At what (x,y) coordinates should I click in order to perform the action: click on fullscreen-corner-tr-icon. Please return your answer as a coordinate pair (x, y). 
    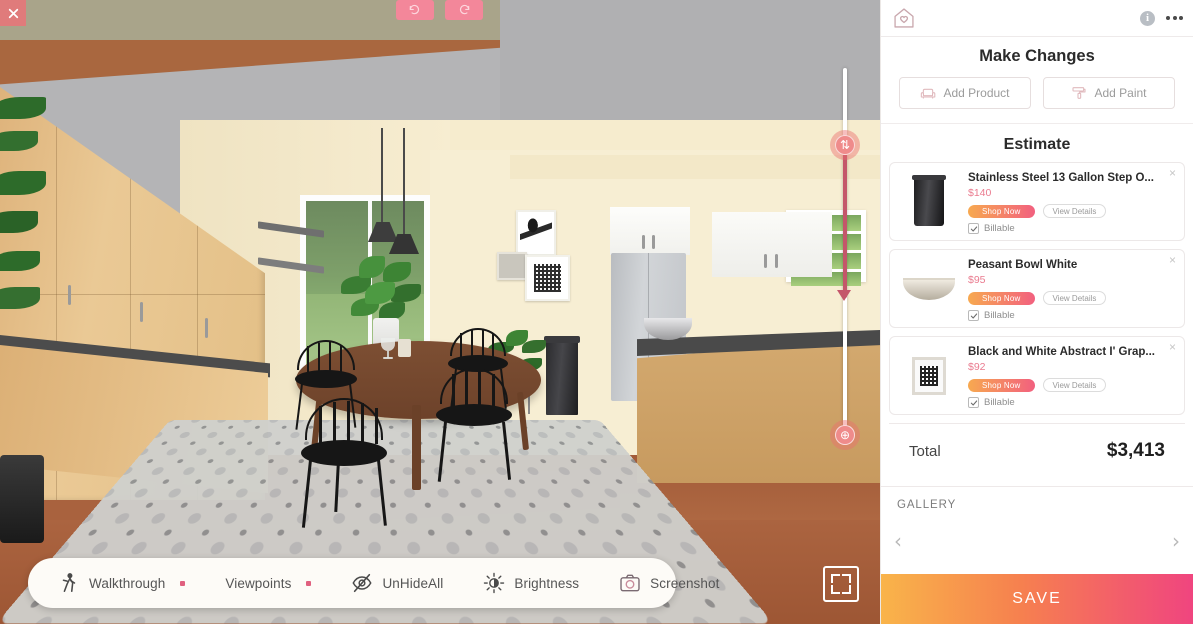
    Looking at the image, I should click on (846, 578).